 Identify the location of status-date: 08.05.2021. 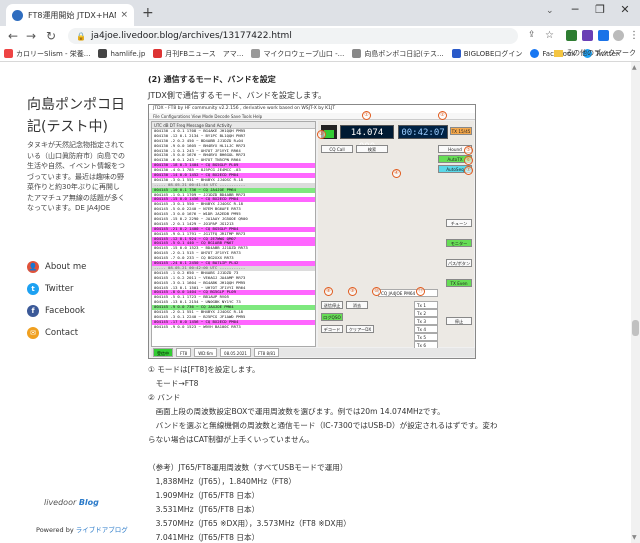
(235, 352).